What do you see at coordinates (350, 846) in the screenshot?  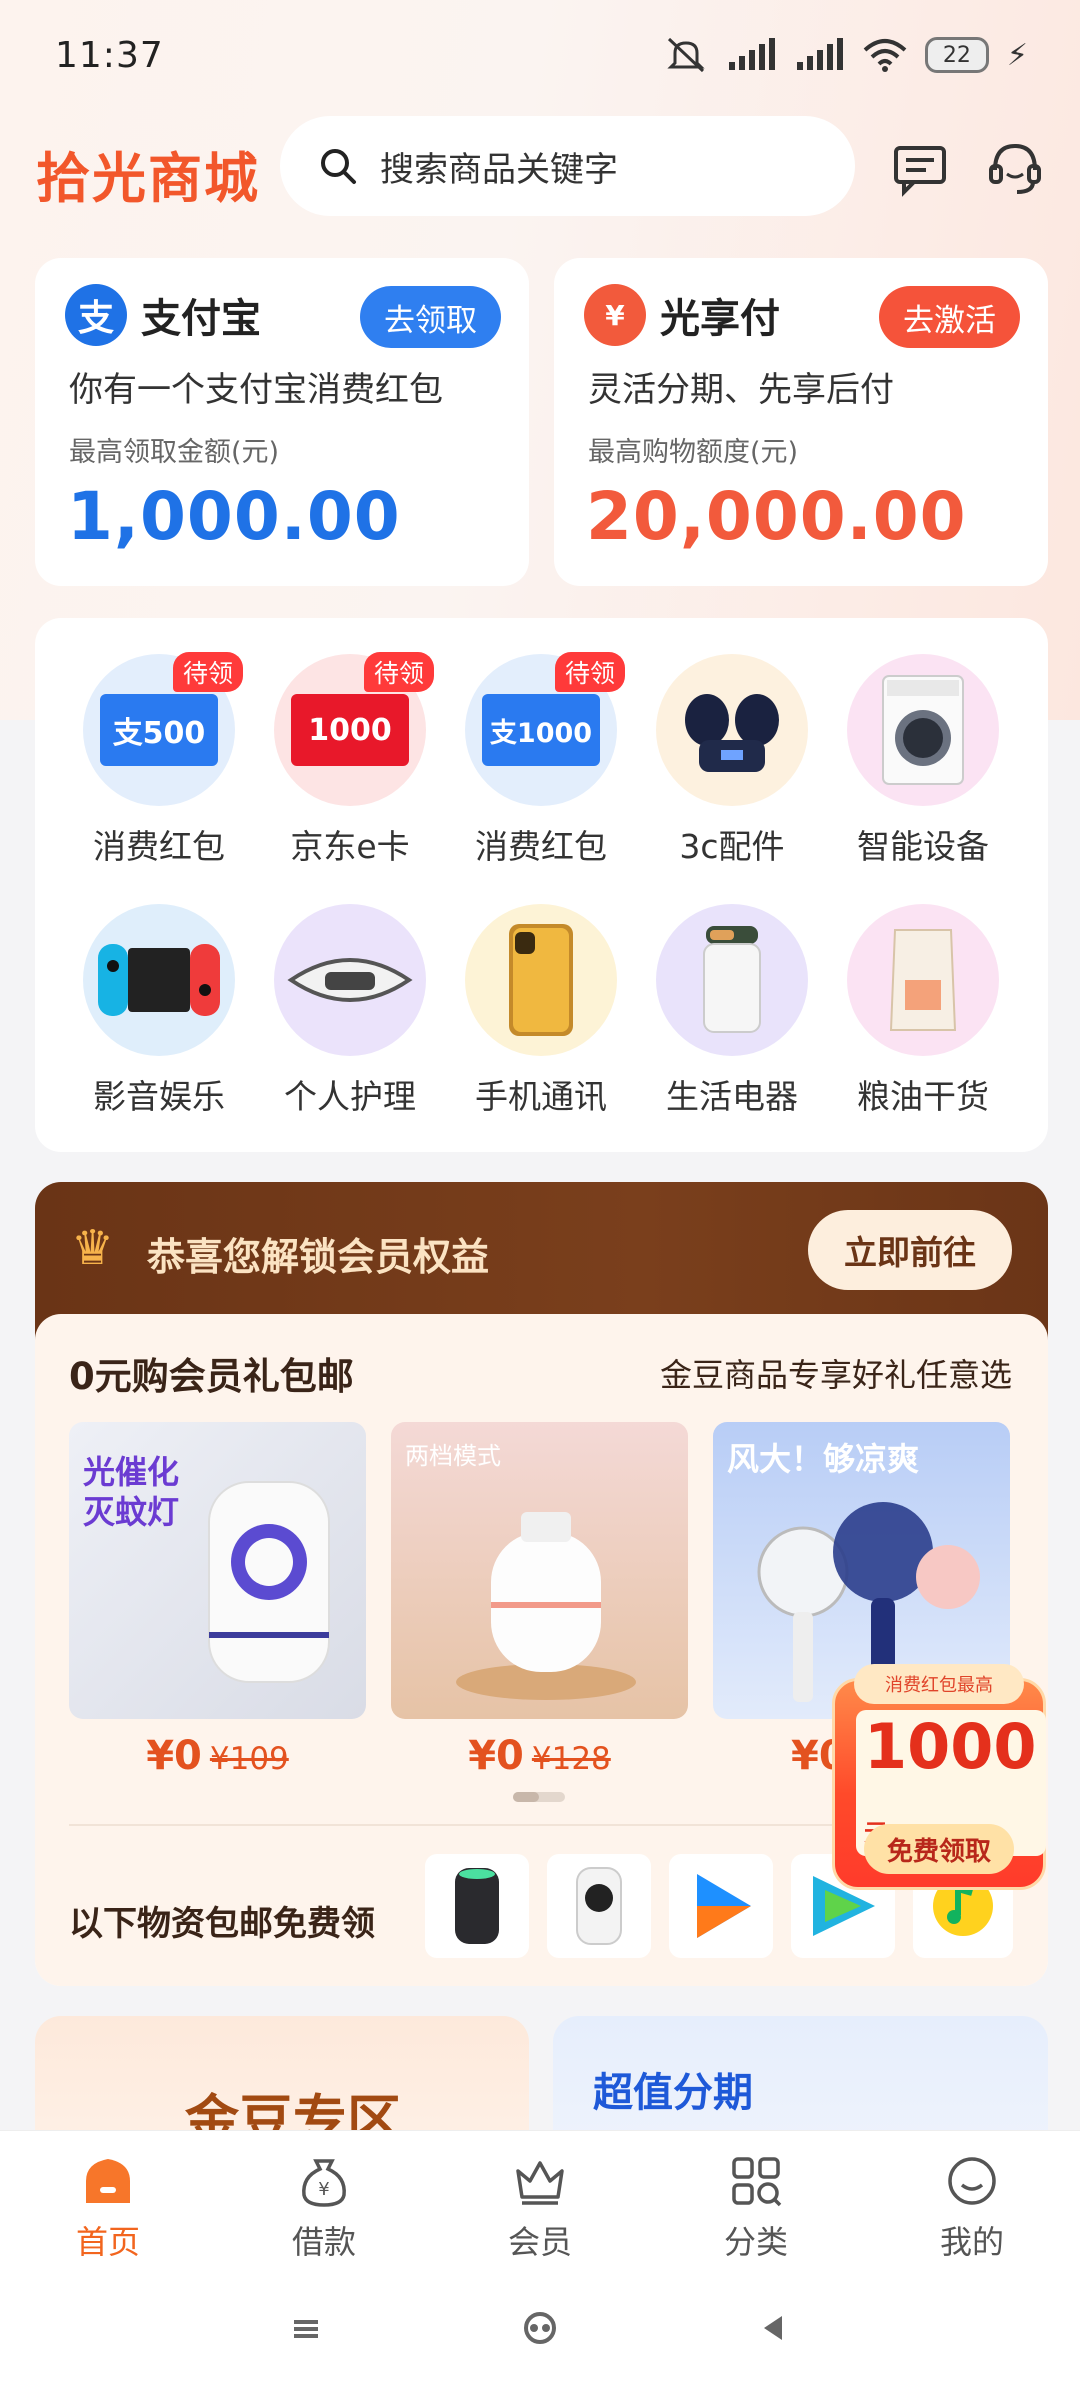 I see `category-label: 京东e卡` at bounding box center [350, 846].